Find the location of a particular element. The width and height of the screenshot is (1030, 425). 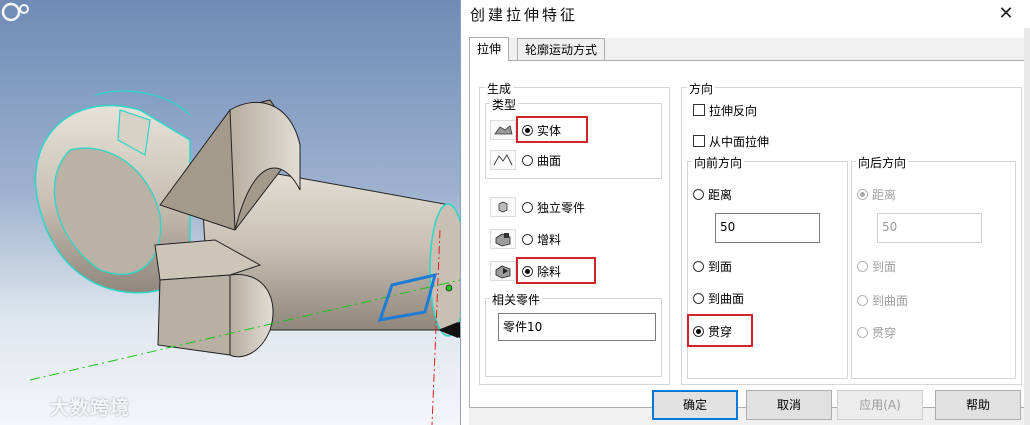

cancel-button: 取消 is located at coordinates (789, 405).